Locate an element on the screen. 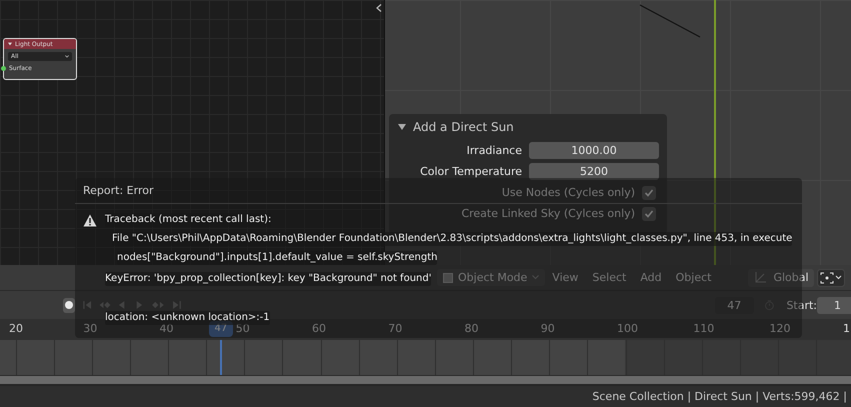 The height and width of the screenshot is (407, 851). frame-number: 90 is located at coordinates (547, 328).